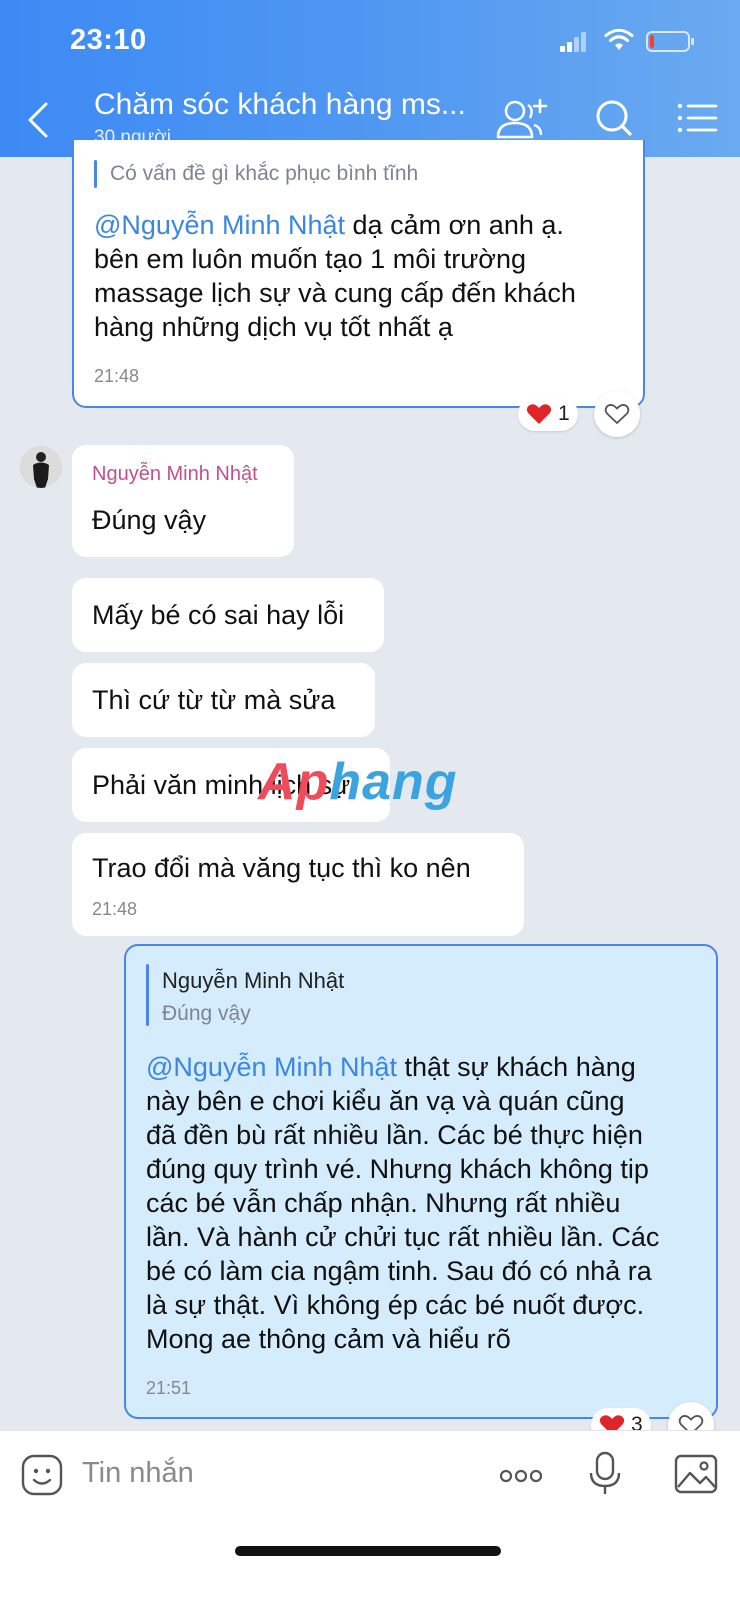  Describe the element at coordinates (358, 782) in the screenshot. I see `watermark-logo: Aphang` at that location.